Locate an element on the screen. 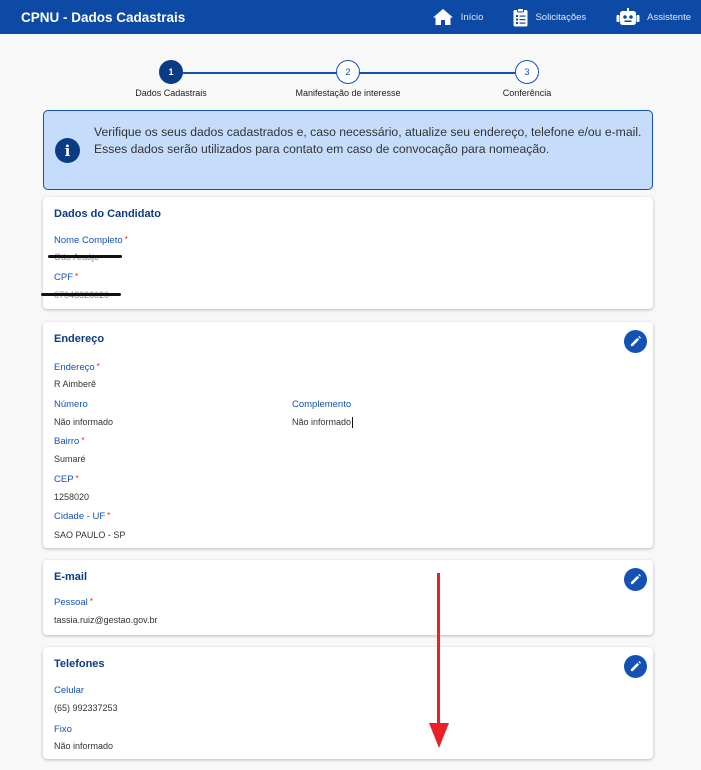  step-manifestacao: 2 Manifestação de interesse is located at coordinates (348, 79).